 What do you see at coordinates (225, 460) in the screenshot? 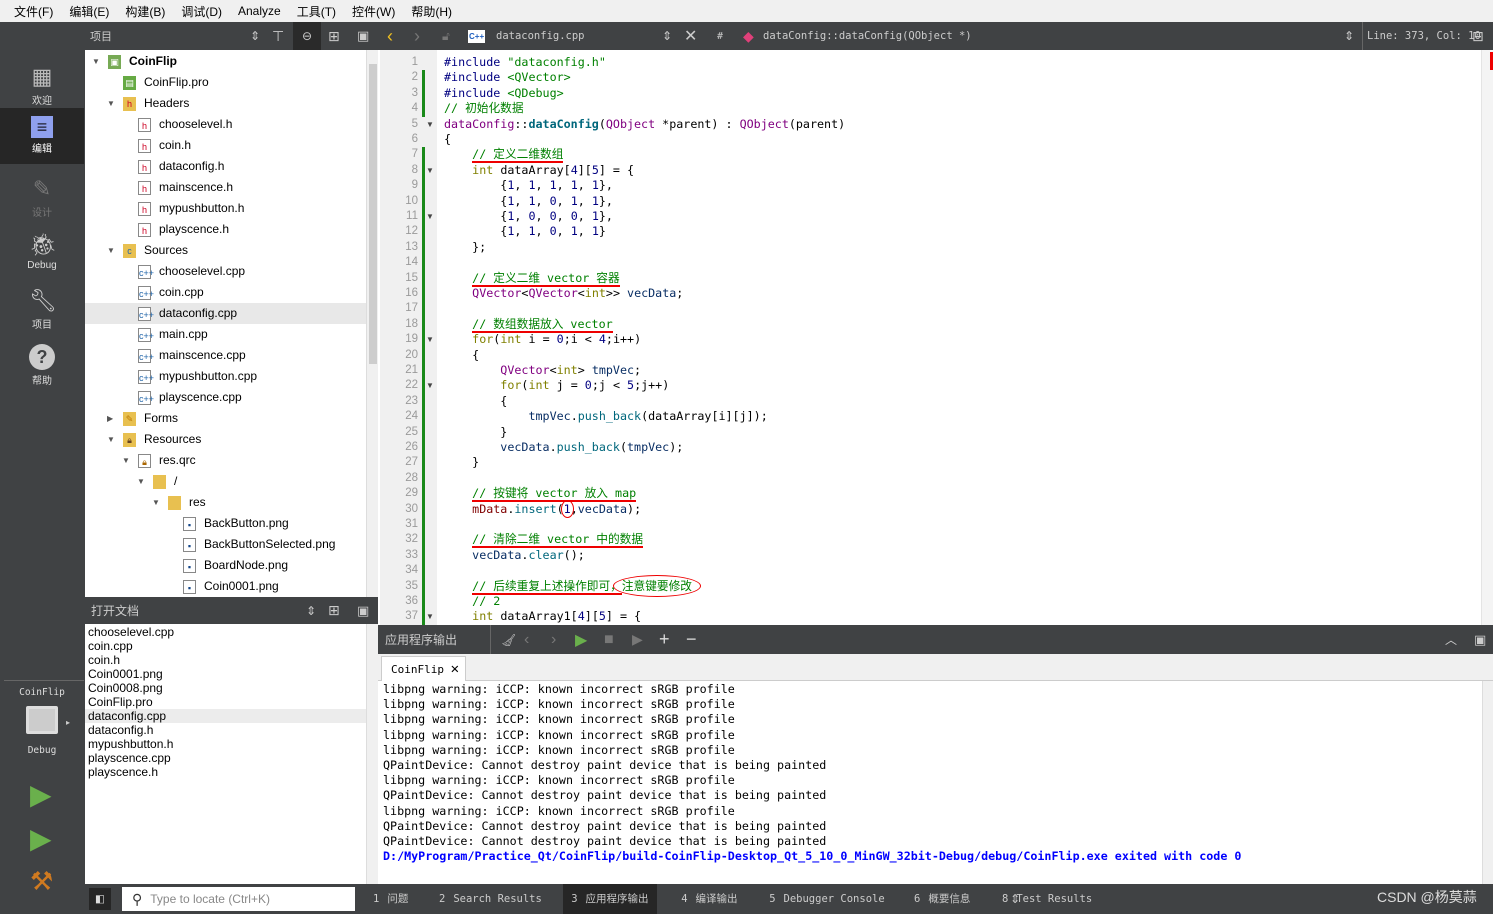
I see `tree-item: ▼ 🔒︎ res.qrc` at bounding box center [225, 460].